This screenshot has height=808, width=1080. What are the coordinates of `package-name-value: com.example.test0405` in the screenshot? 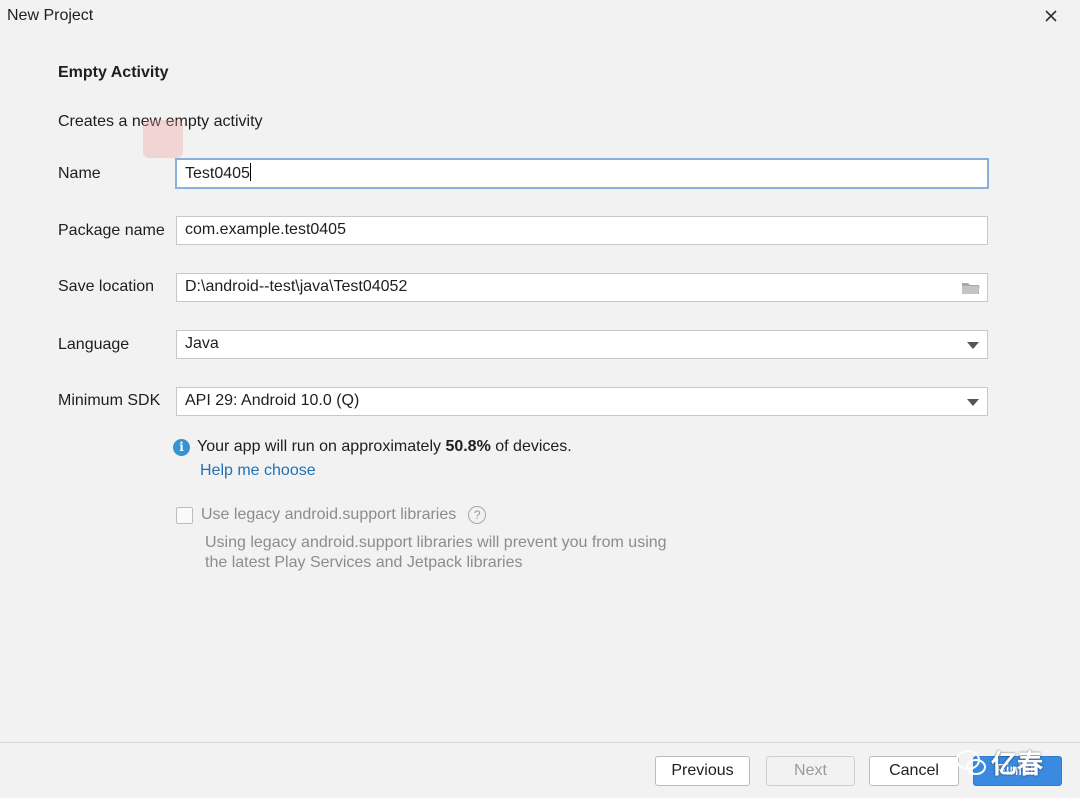 It's located at (265, 229).